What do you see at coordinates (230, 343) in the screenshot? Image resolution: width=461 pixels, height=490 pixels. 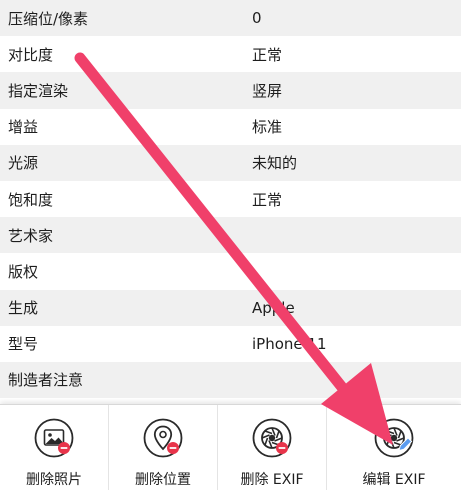 I see `exif-row: 型号 iPhone 11` at bounding box center [230, 343].